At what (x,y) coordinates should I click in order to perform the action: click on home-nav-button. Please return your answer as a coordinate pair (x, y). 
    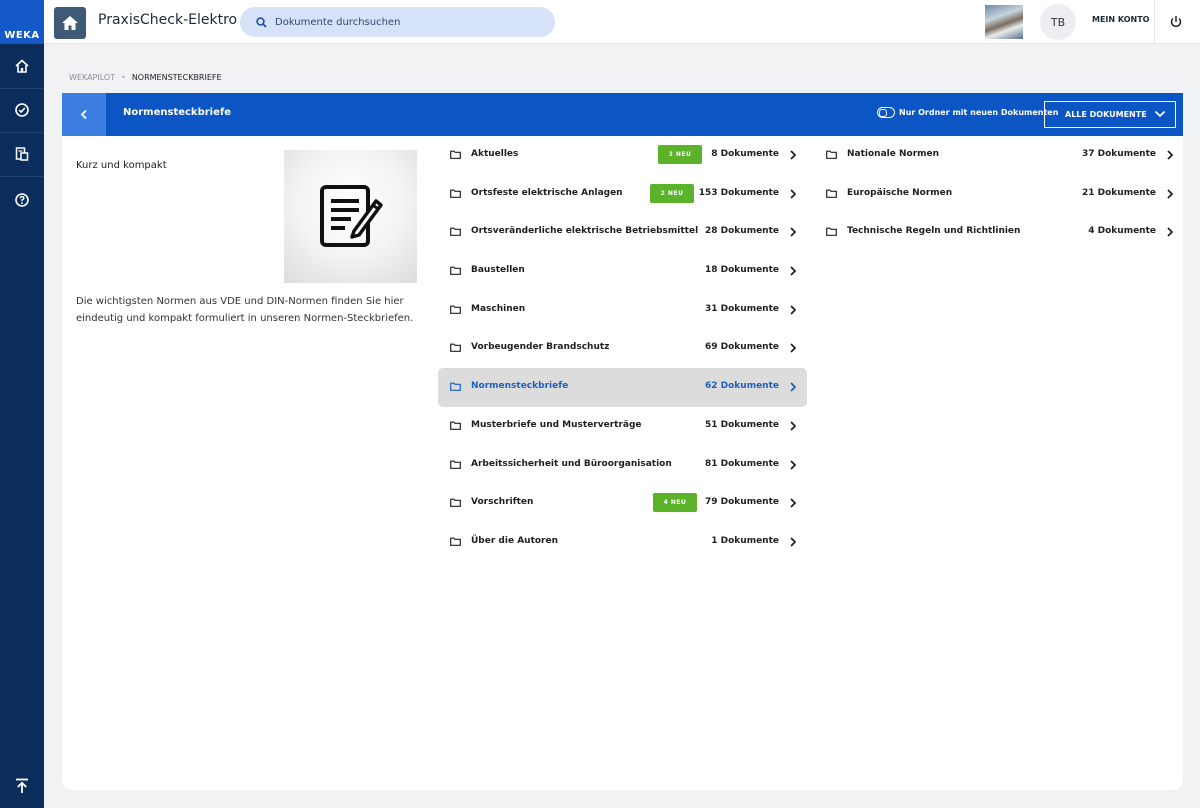
    Looking at the image, I should click on (22, 66).